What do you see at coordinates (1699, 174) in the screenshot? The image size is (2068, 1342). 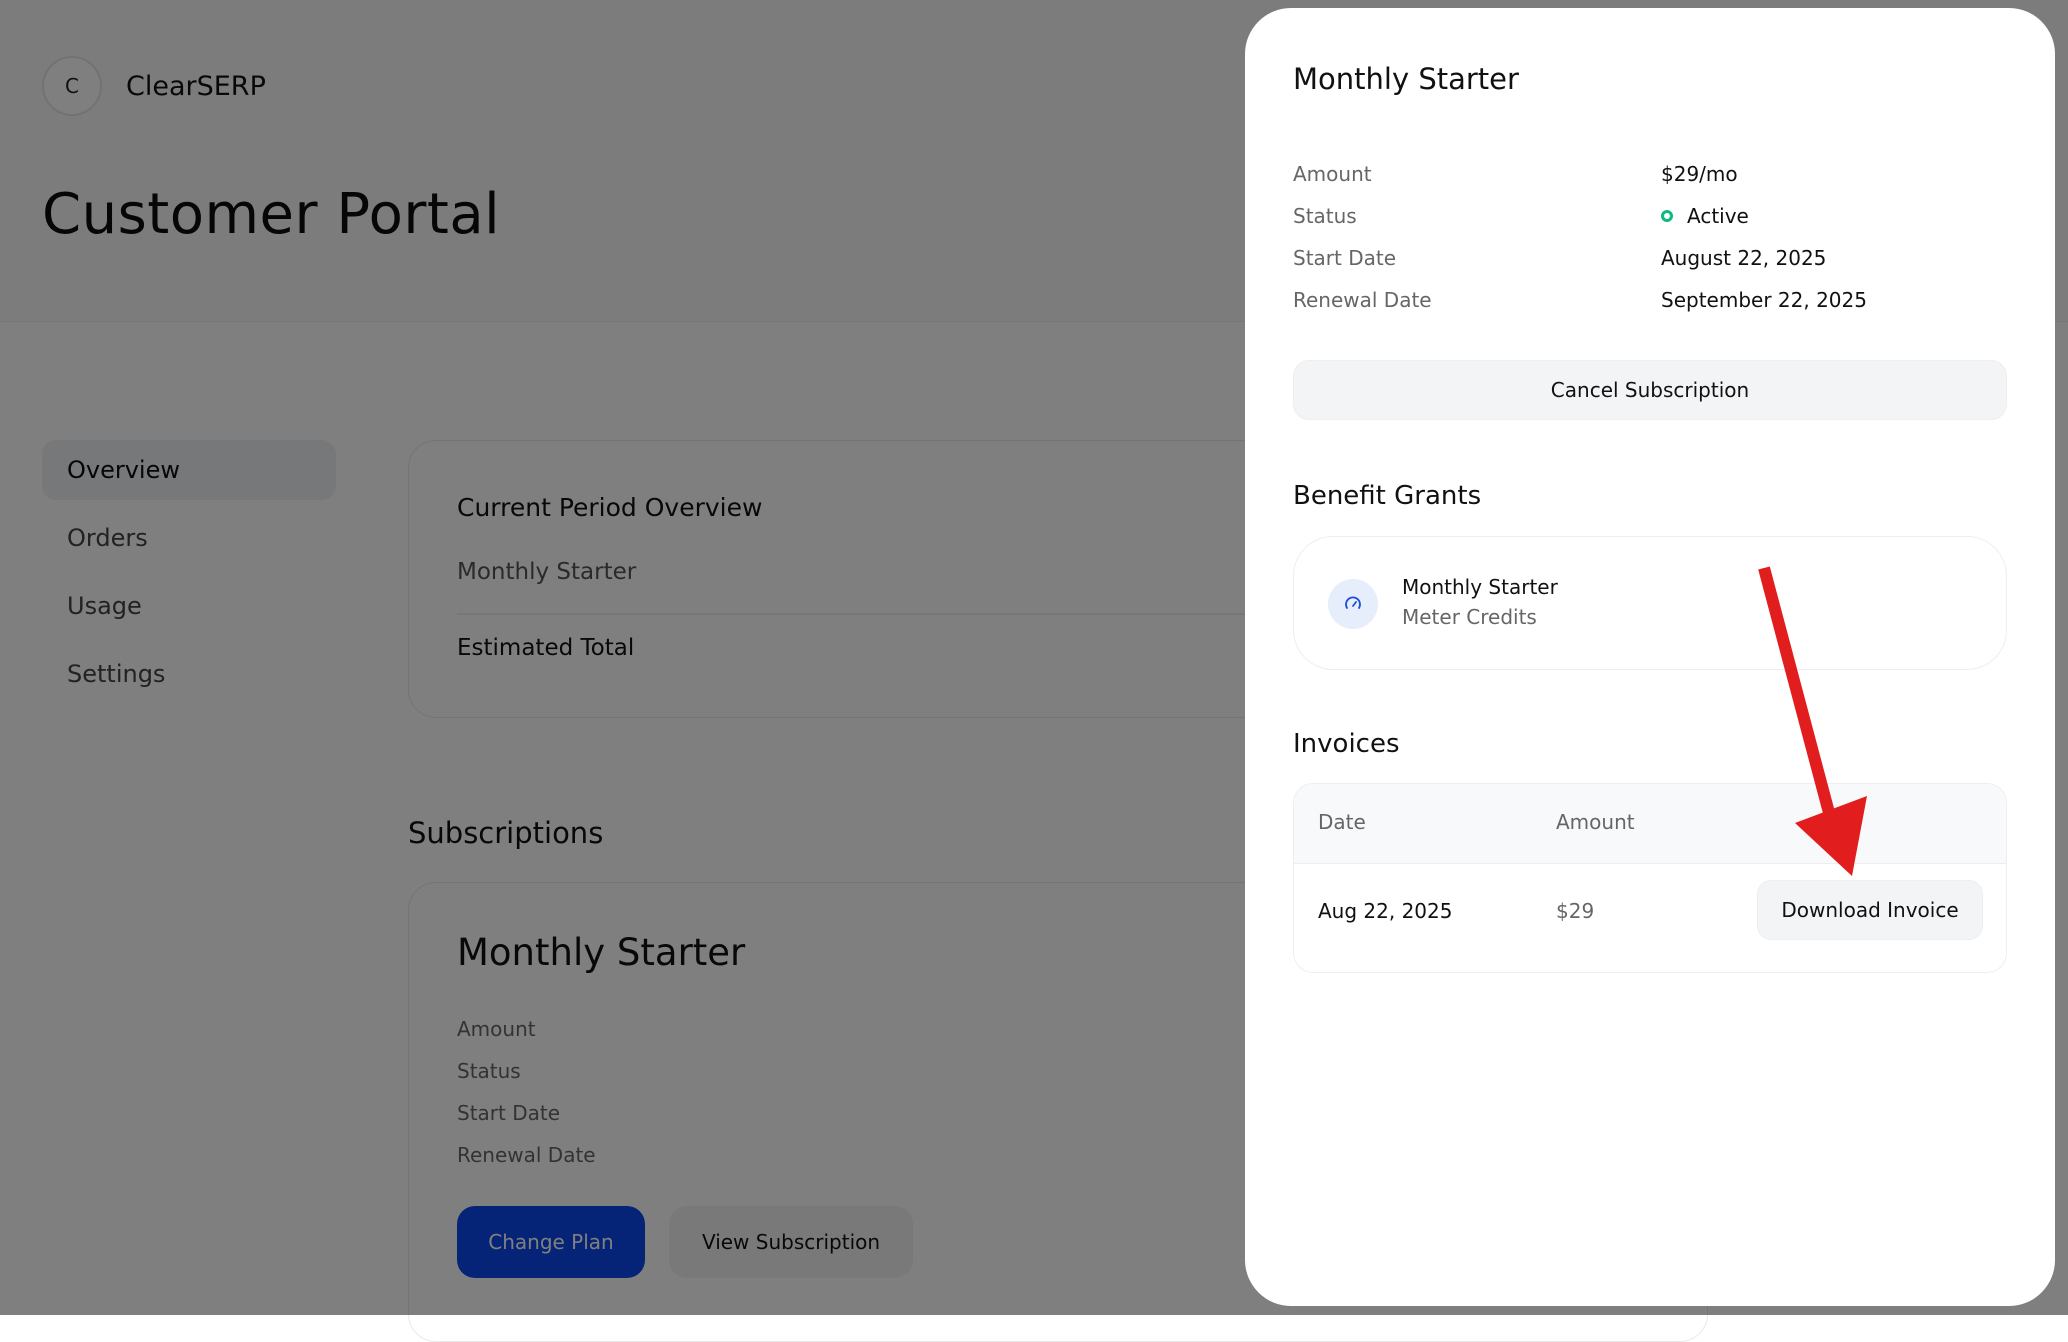 I see `detail-value: $29/mo` at bounding box center [1699, 174].